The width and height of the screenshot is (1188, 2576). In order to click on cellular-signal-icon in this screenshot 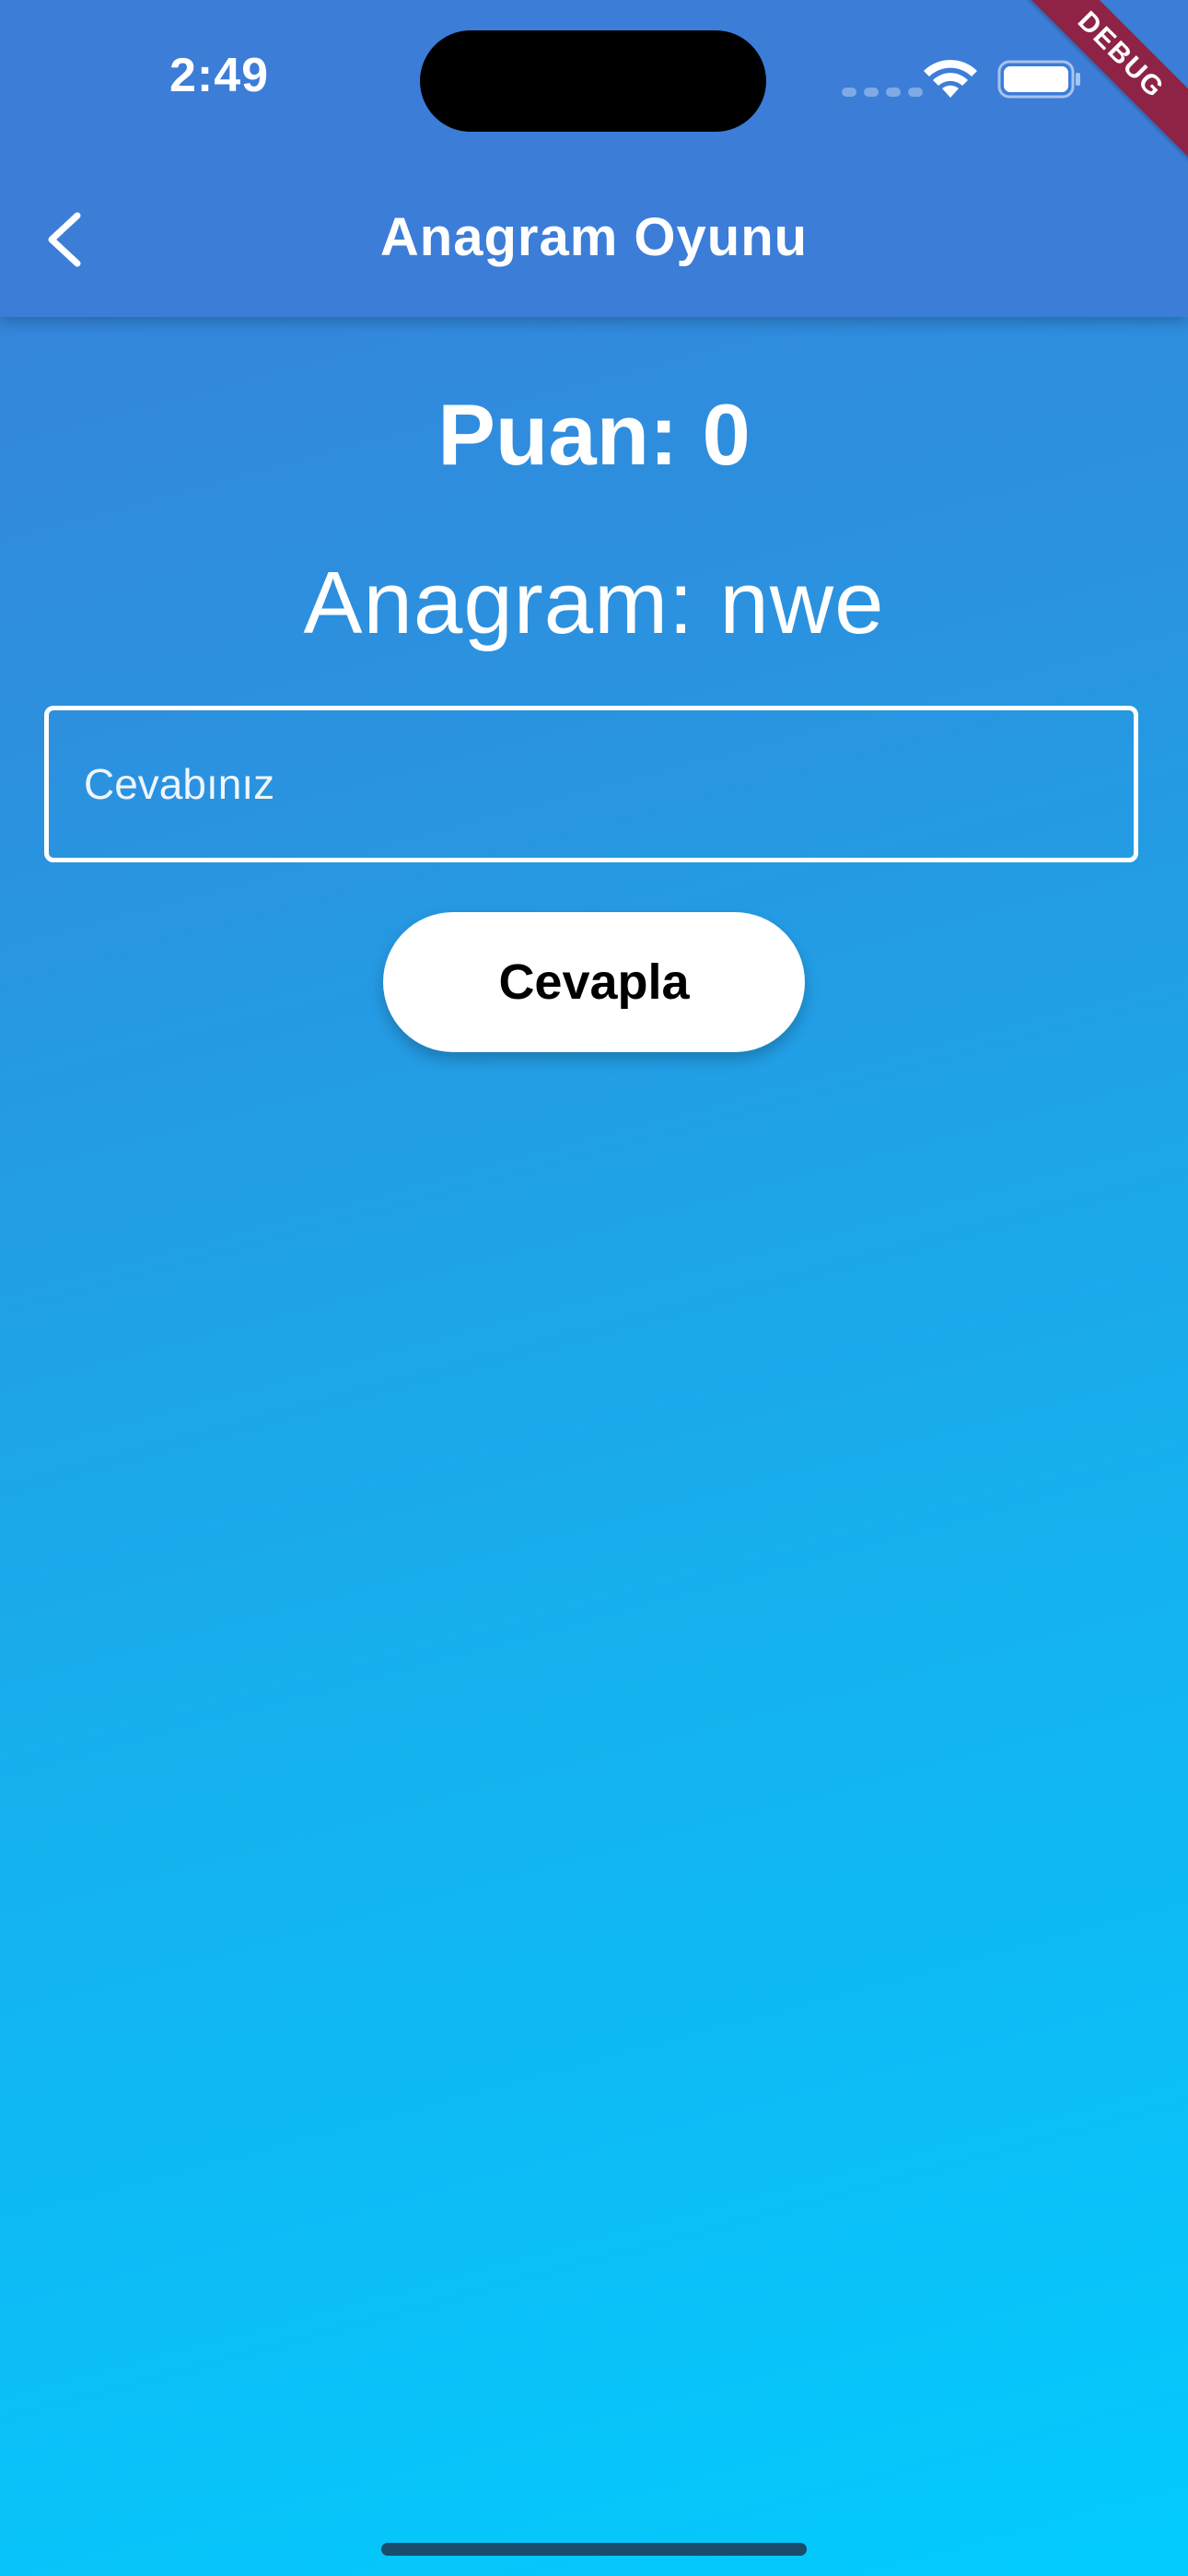, I will do `click(882, 92)`.